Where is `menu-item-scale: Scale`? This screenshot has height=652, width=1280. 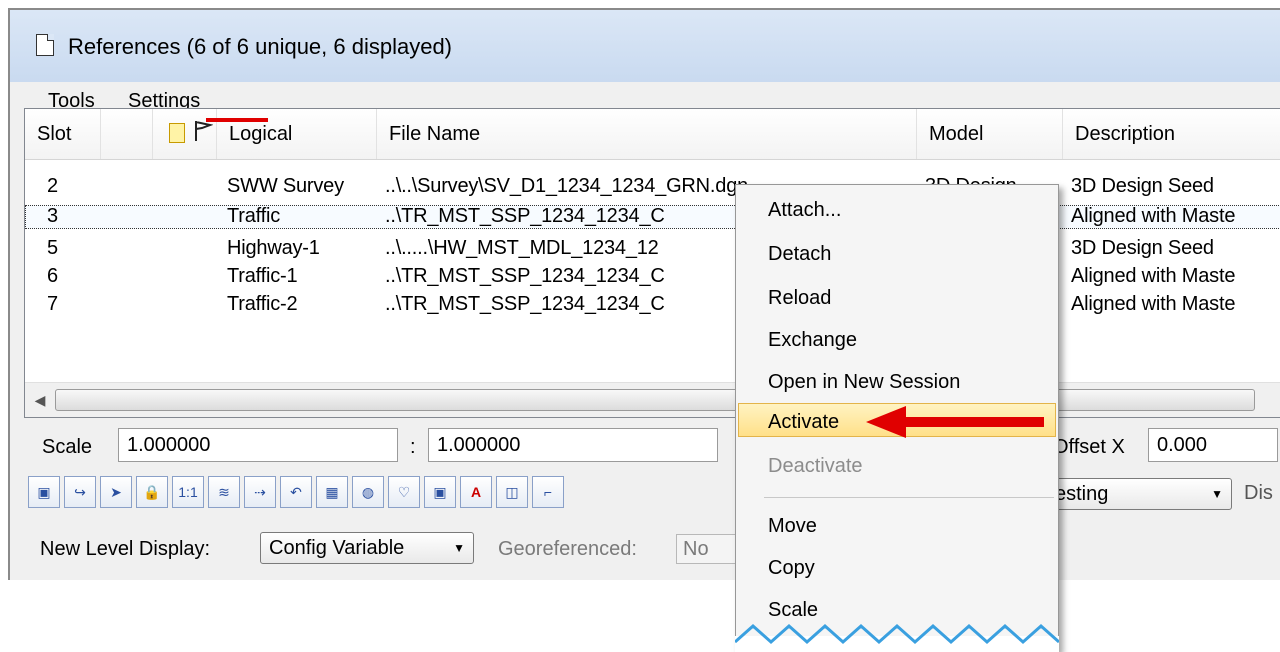
menu-item-scale: Scale is located at coordinates (793, 610).